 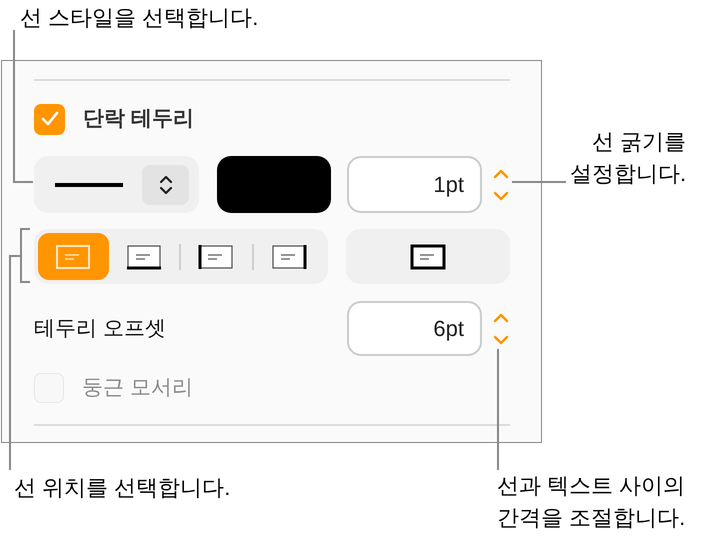 I want to click on callout-text: 선 스타일을 선택합니다., so click(x=139, y=18).